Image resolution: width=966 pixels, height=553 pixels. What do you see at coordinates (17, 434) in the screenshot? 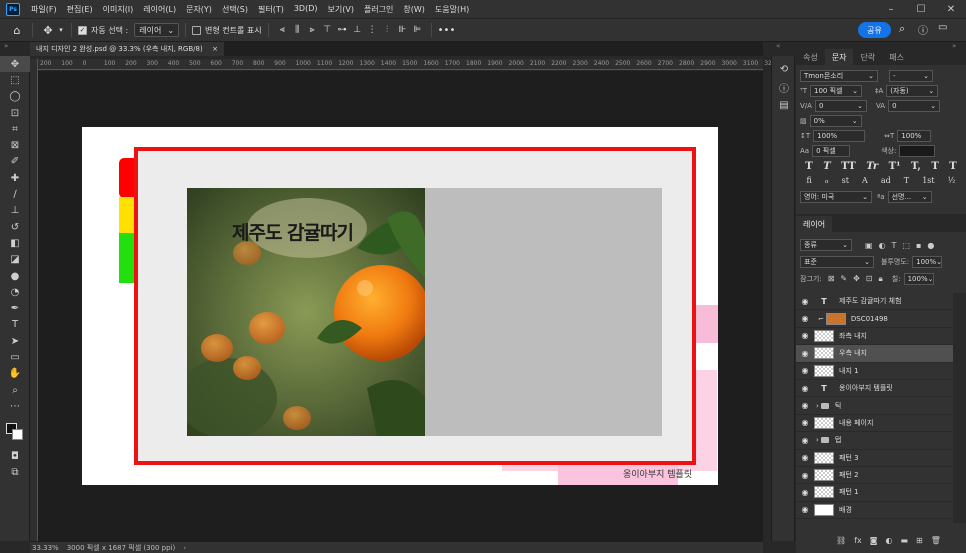
I see `background-color` at bounding box center [17, 434].